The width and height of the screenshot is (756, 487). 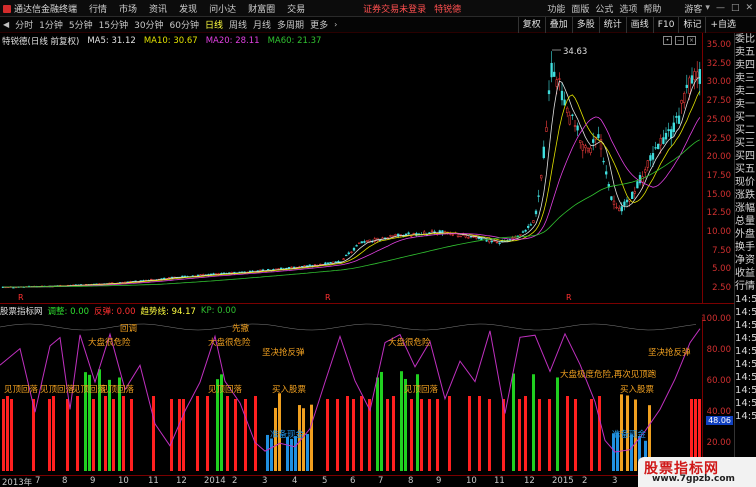 What do you see at coordinates (214, 24) in the screenshot?
I see `period-daily: 日线` at bounding box center [214, 24].